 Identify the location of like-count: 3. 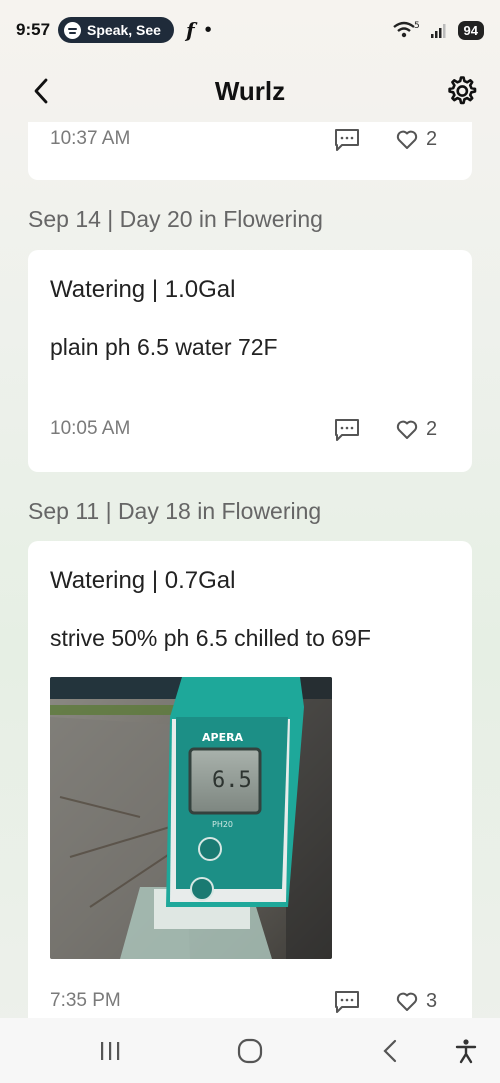
(432, 1001).